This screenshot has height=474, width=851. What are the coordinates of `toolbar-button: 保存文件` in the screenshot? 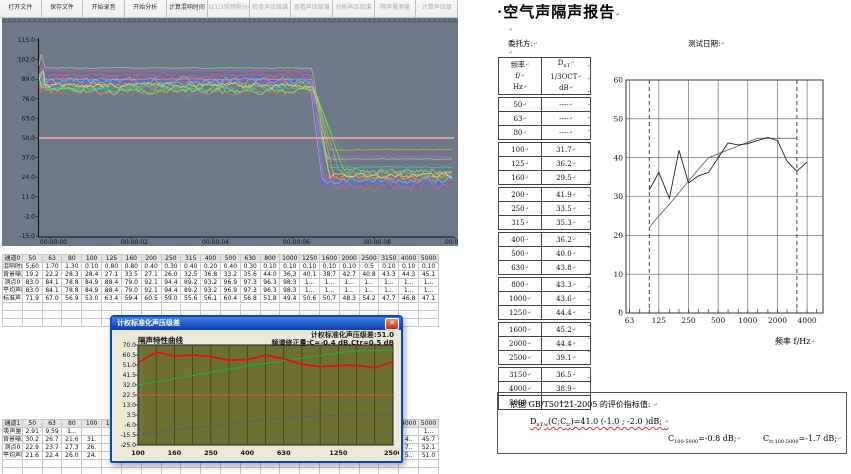 It's located at (63, 8).